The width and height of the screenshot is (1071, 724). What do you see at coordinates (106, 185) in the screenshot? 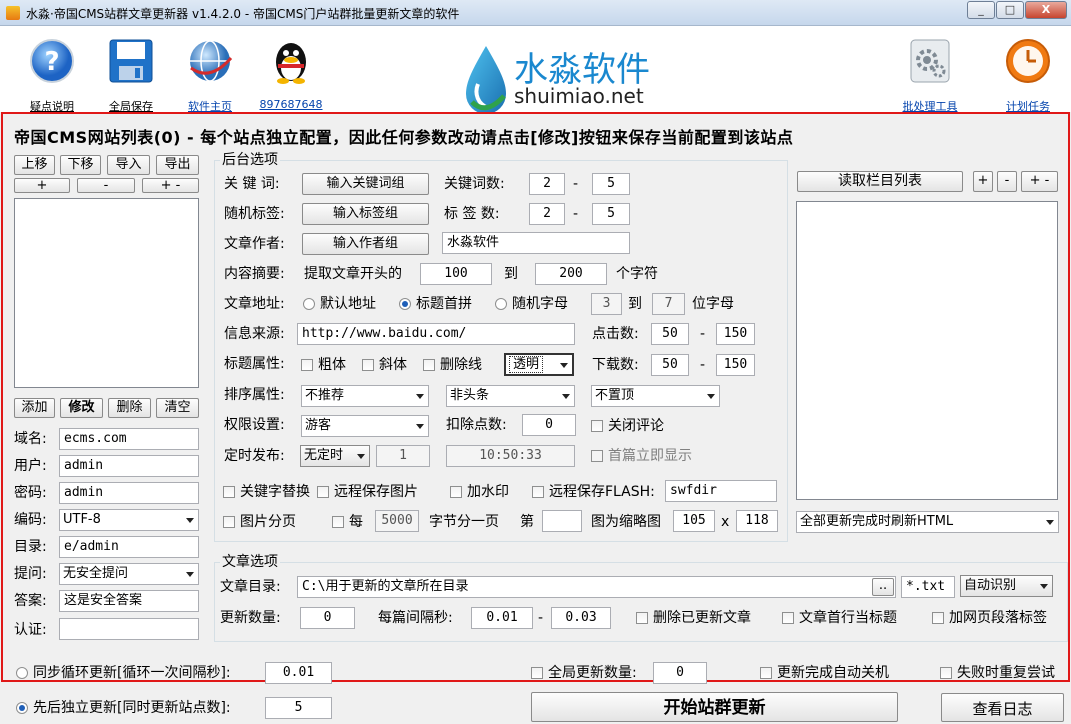
I see `site-minus-button: -` at bounding box center [106, 185].